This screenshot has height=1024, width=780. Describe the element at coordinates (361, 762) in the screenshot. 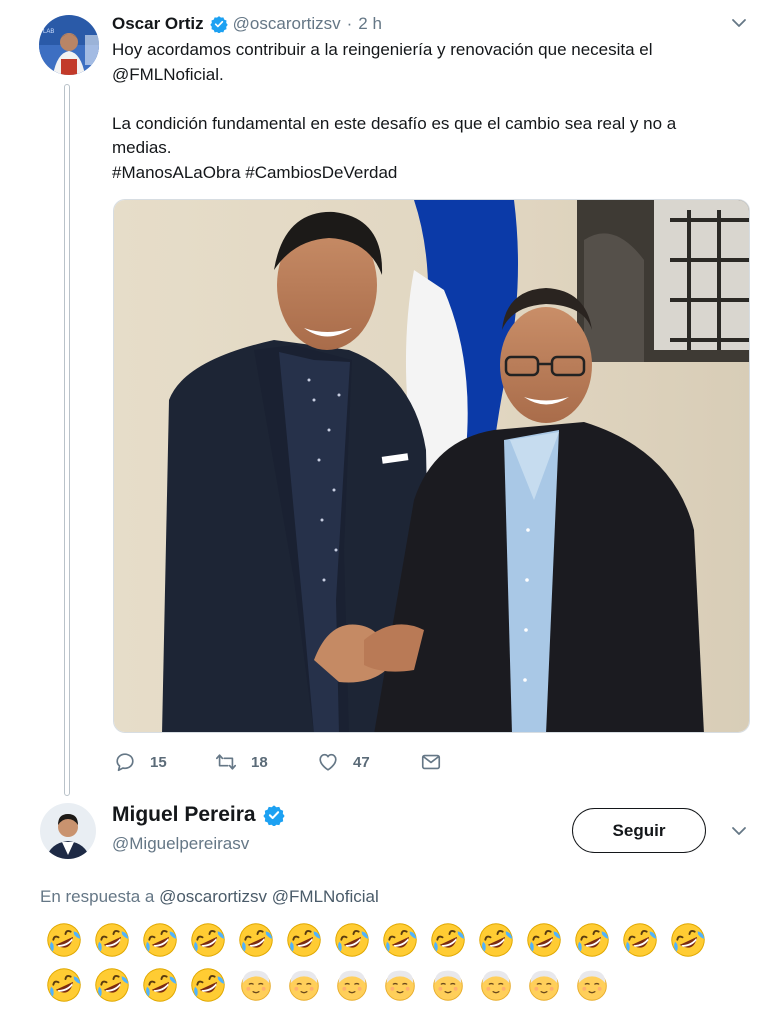

I see `like-count: 47` at that location.